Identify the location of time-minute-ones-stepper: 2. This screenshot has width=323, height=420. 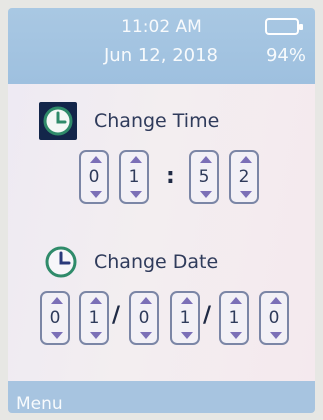
(244, 177).